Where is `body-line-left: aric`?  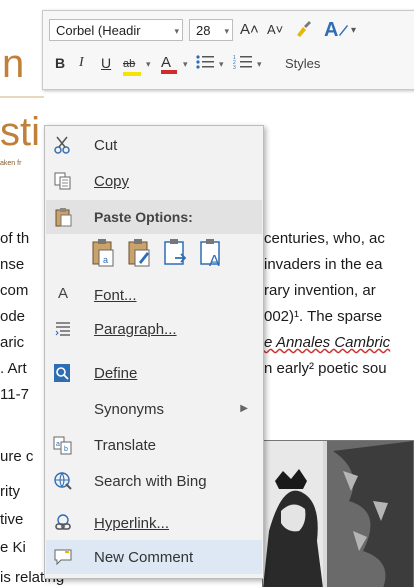 body-line-left: aric is located at coordinates (12, 342).